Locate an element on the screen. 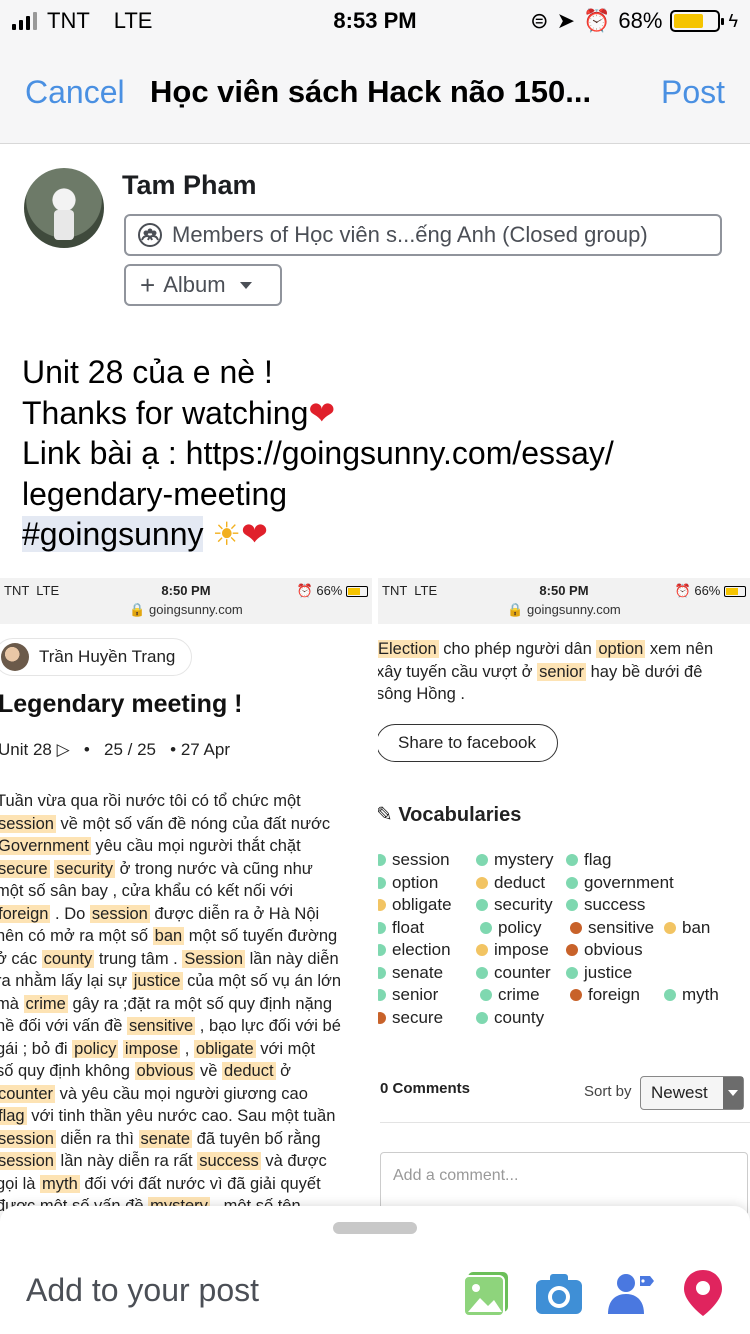 Image resolution: width=750 pixels, height=1334 pixels. sort-label: Sort by is located at coordinates (608, 1091).